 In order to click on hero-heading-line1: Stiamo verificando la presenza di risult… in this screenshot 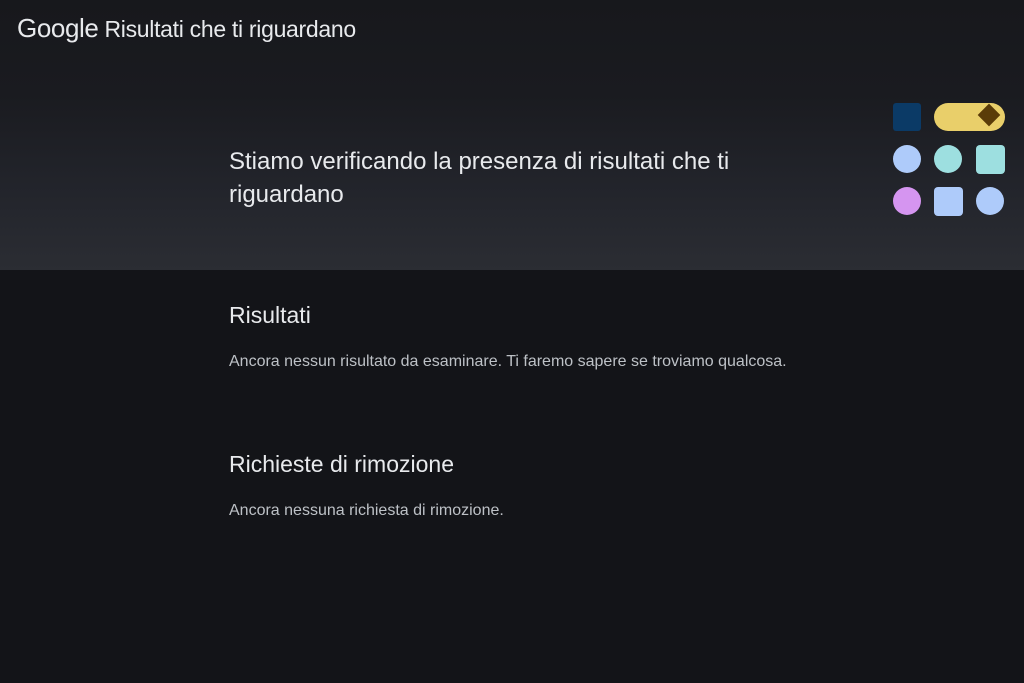, I will do `click(479, 161)`.